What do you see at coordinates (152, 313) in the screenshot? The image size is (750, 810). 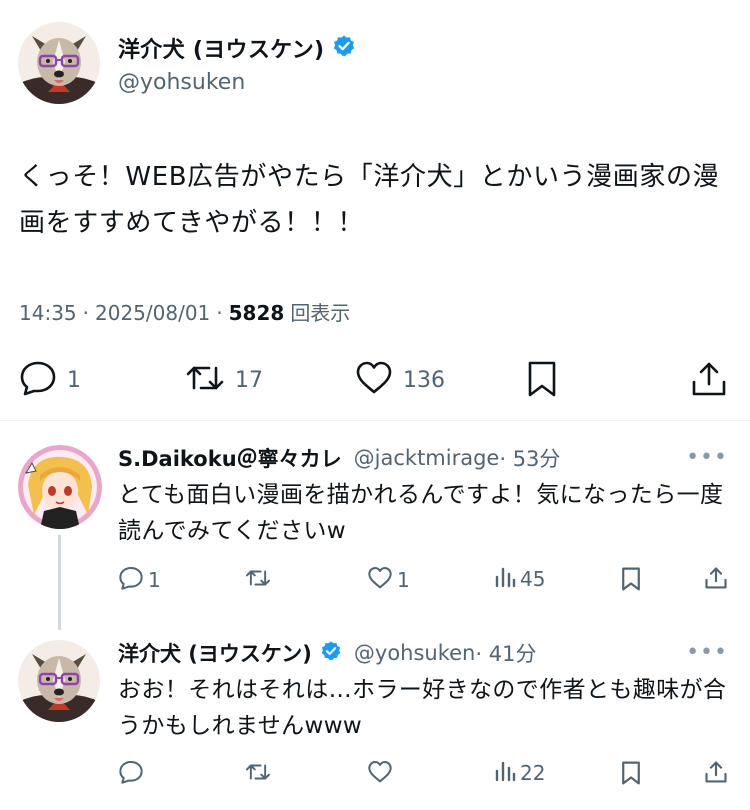 I see `tweet-date: 2025/08/01` at bounding box center [152, 313].